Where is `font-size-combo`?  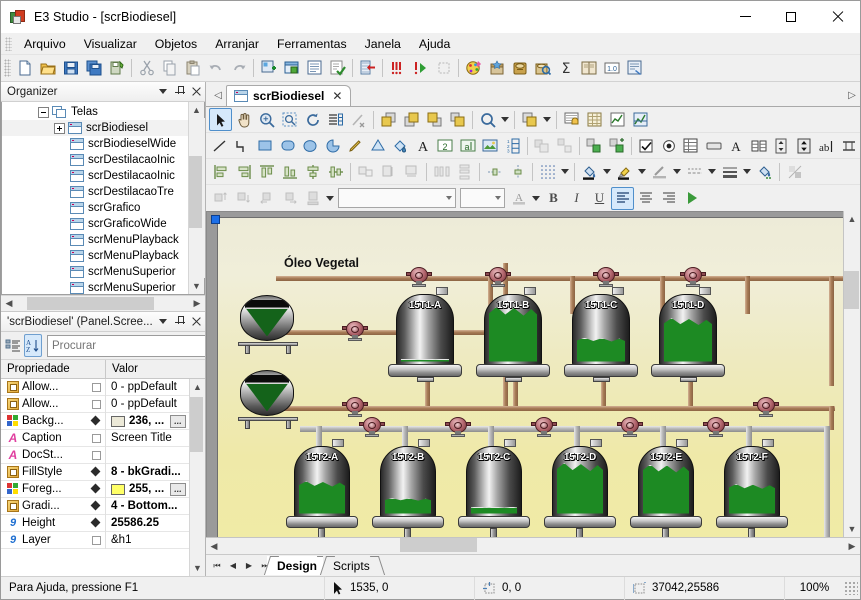 font-size-combo is located at coordinates (482, 198).